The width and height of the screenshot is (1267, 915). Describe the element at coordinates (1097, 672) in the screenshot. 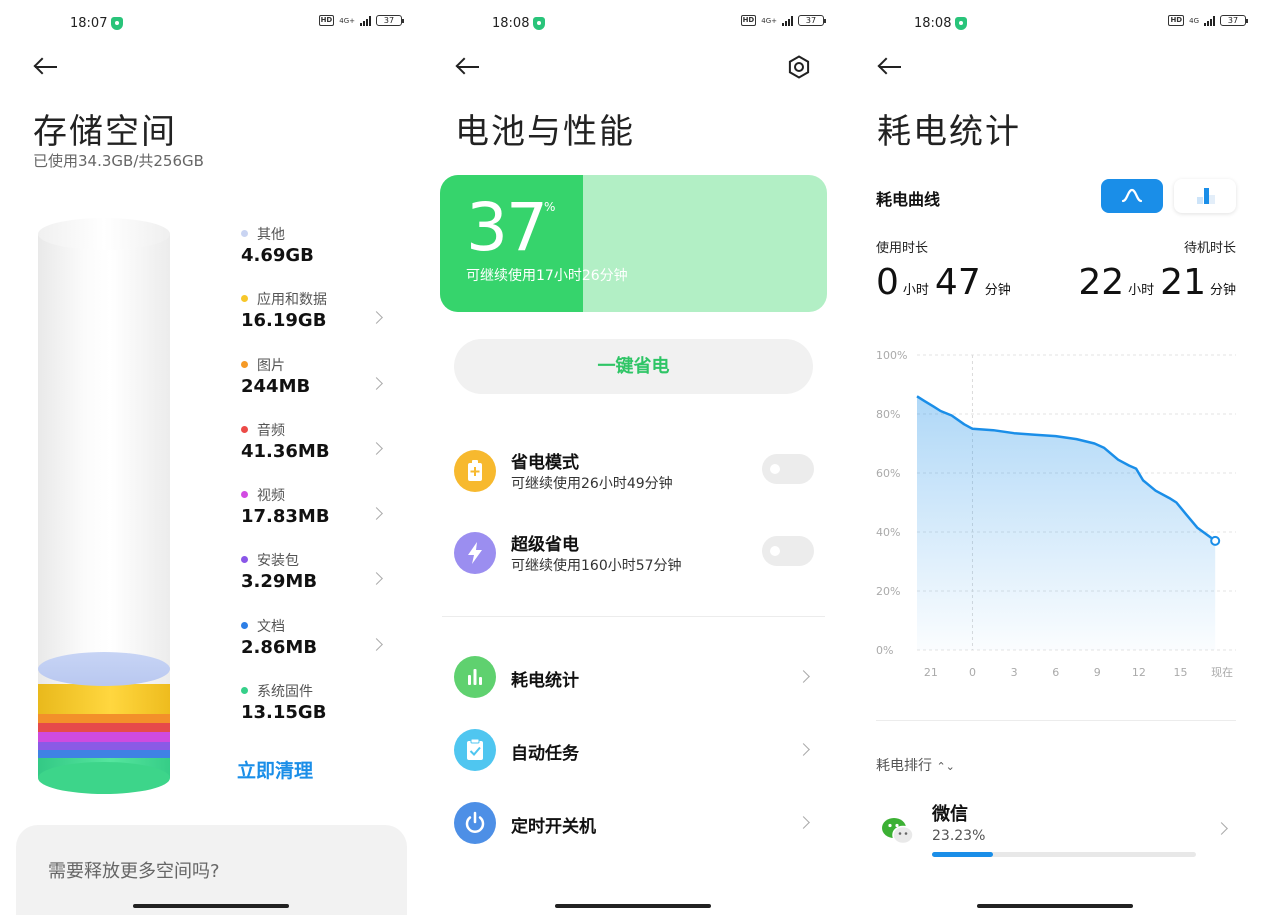

I see `x-tick-label: 9` at that location.